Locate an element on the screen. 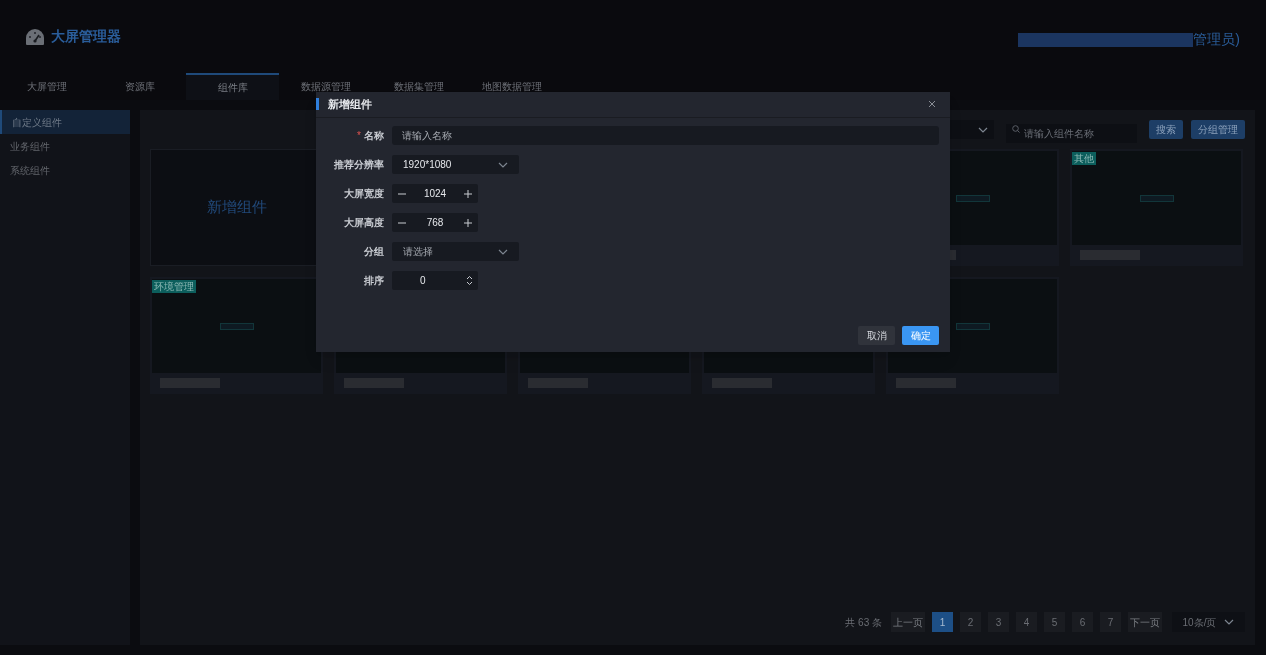  nav-tab: 组件库 is located at coordinates (232, 86).